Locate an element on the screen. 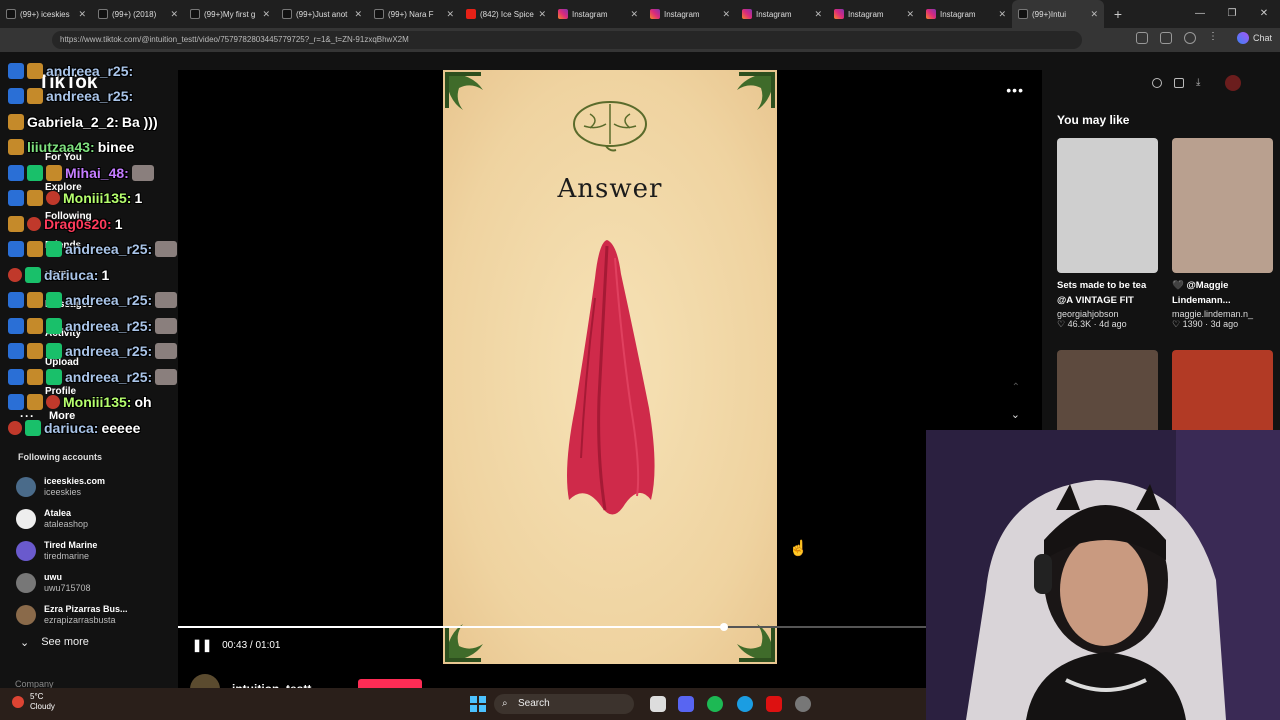 The height and width of the screenshot is (720, 1280). chat-username: Gabriela_2_2: is located at coordinates (73, 121).